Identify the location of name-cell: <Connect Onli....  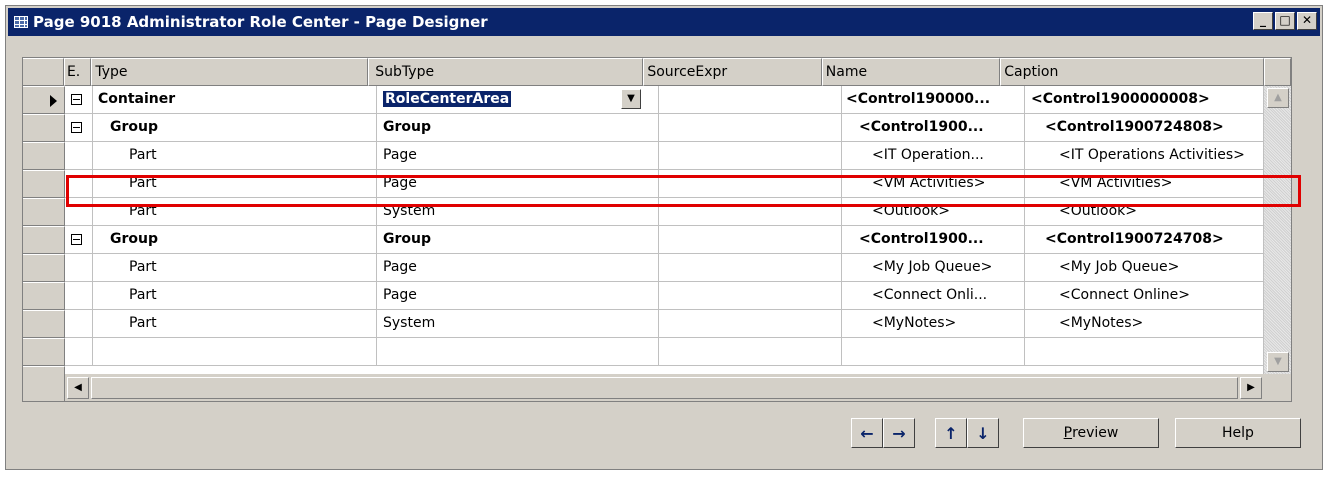
(933, 296).